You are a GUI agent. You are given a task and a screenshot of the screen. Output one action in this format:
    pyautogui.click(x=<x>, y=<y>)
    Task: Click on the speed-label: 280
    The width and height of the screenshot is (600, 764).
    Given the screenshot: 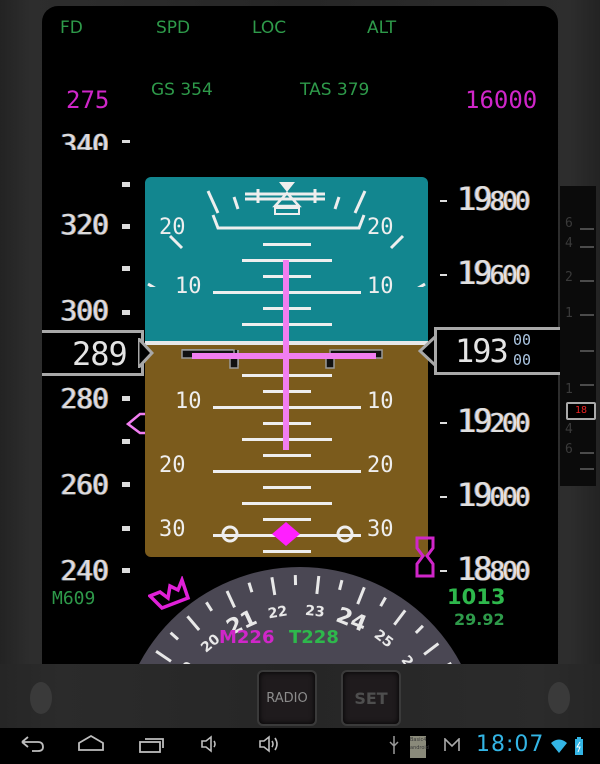 What is the action you would take?
    pyautogui.click(x=84, y=398)
    